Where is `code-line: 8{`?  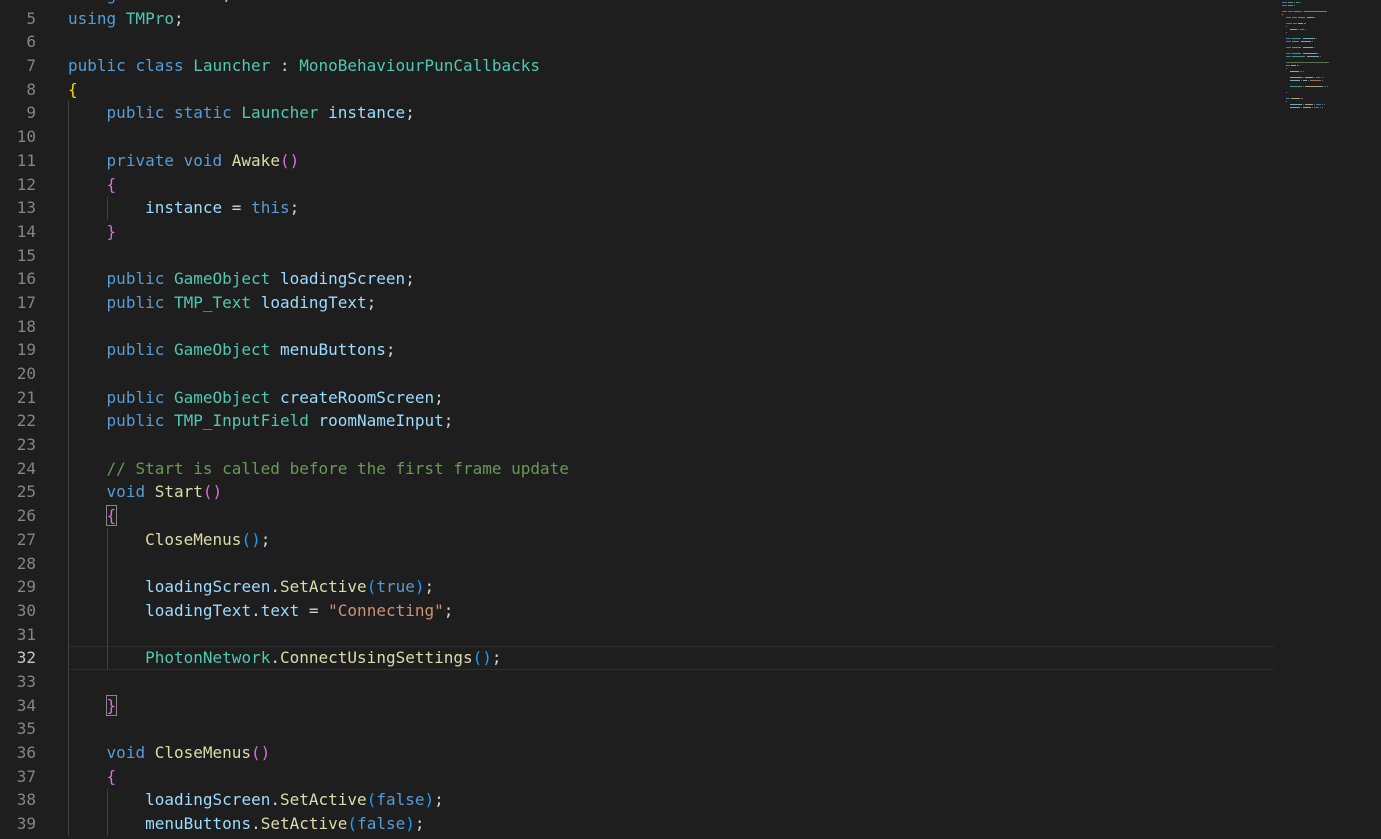 code-line: 8{ is located at coordinates (690, 90).